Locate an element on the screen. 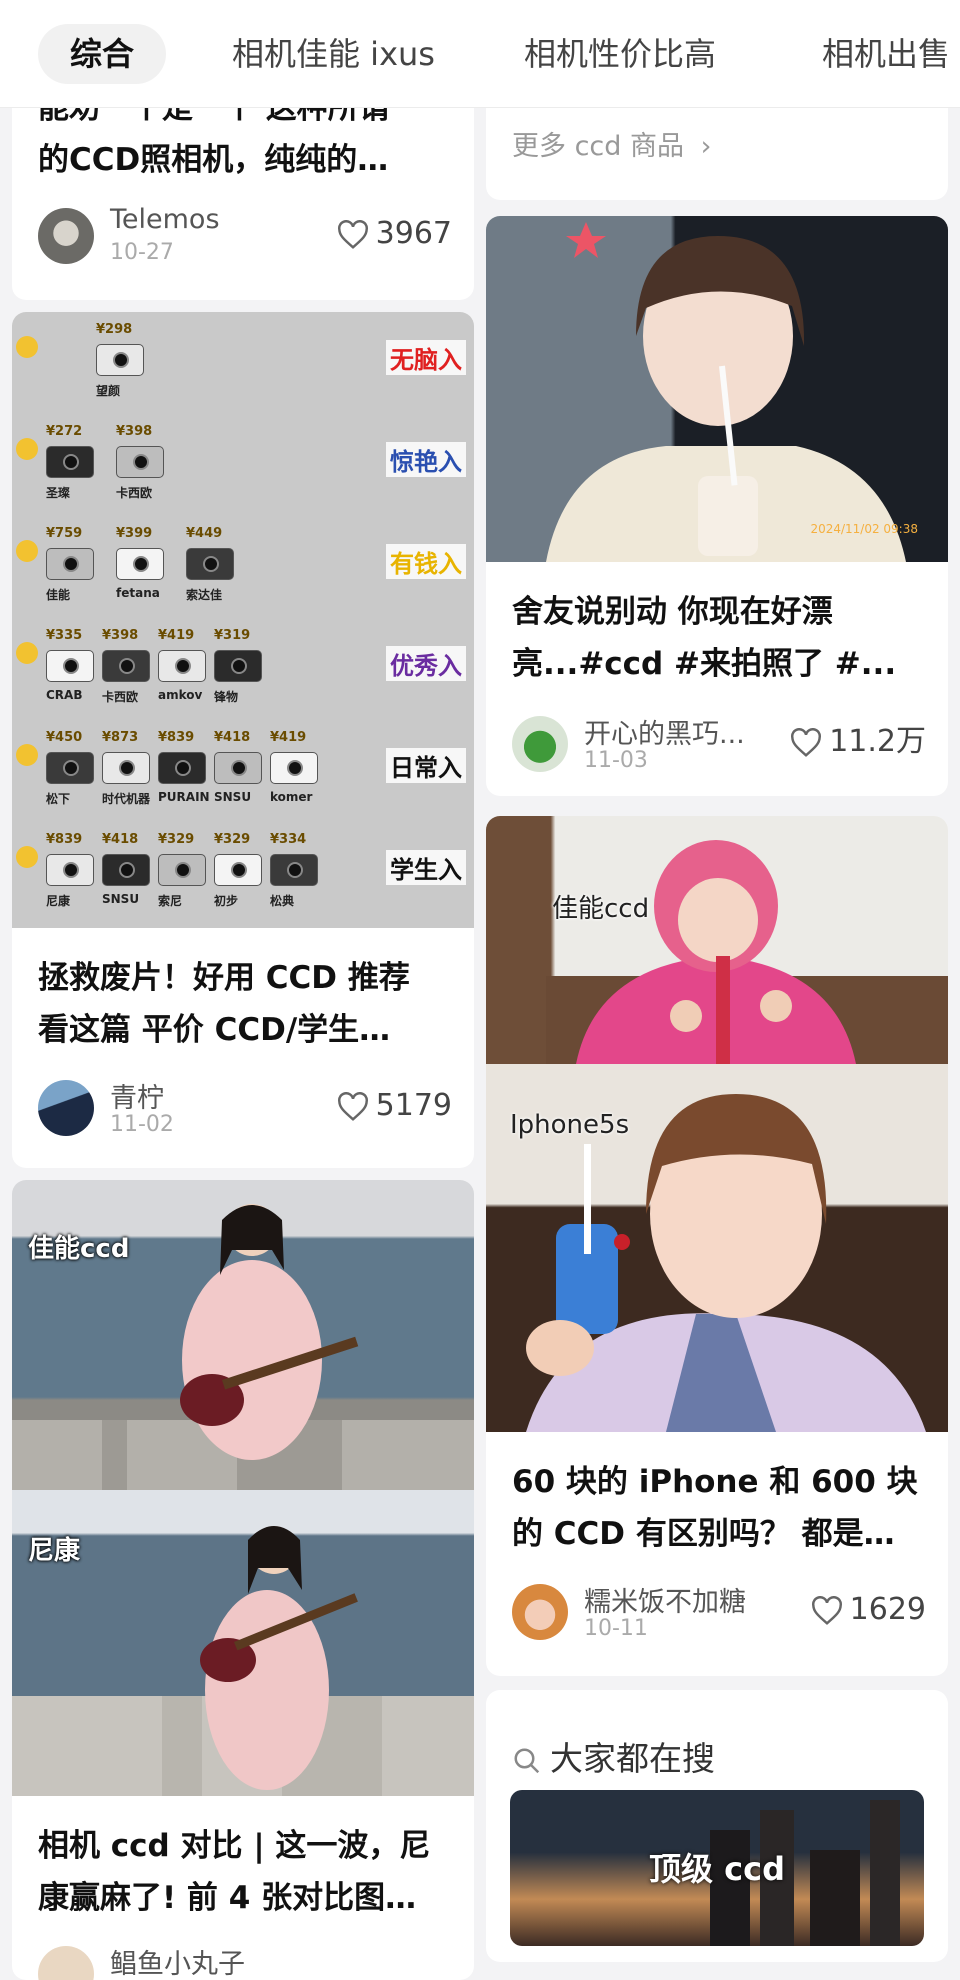 This screenshot has height=1980, width=960. tier-label: 日常入 is located at coordinates (426, 765).